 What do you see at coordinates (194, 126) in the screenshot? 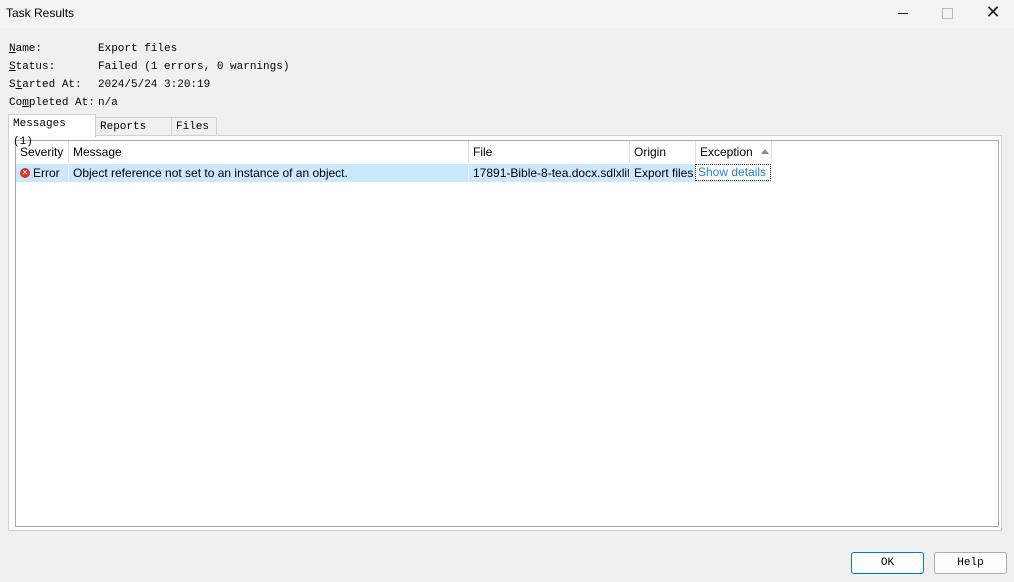
I see `tab-files: Files` at bounding box center [194, 126].